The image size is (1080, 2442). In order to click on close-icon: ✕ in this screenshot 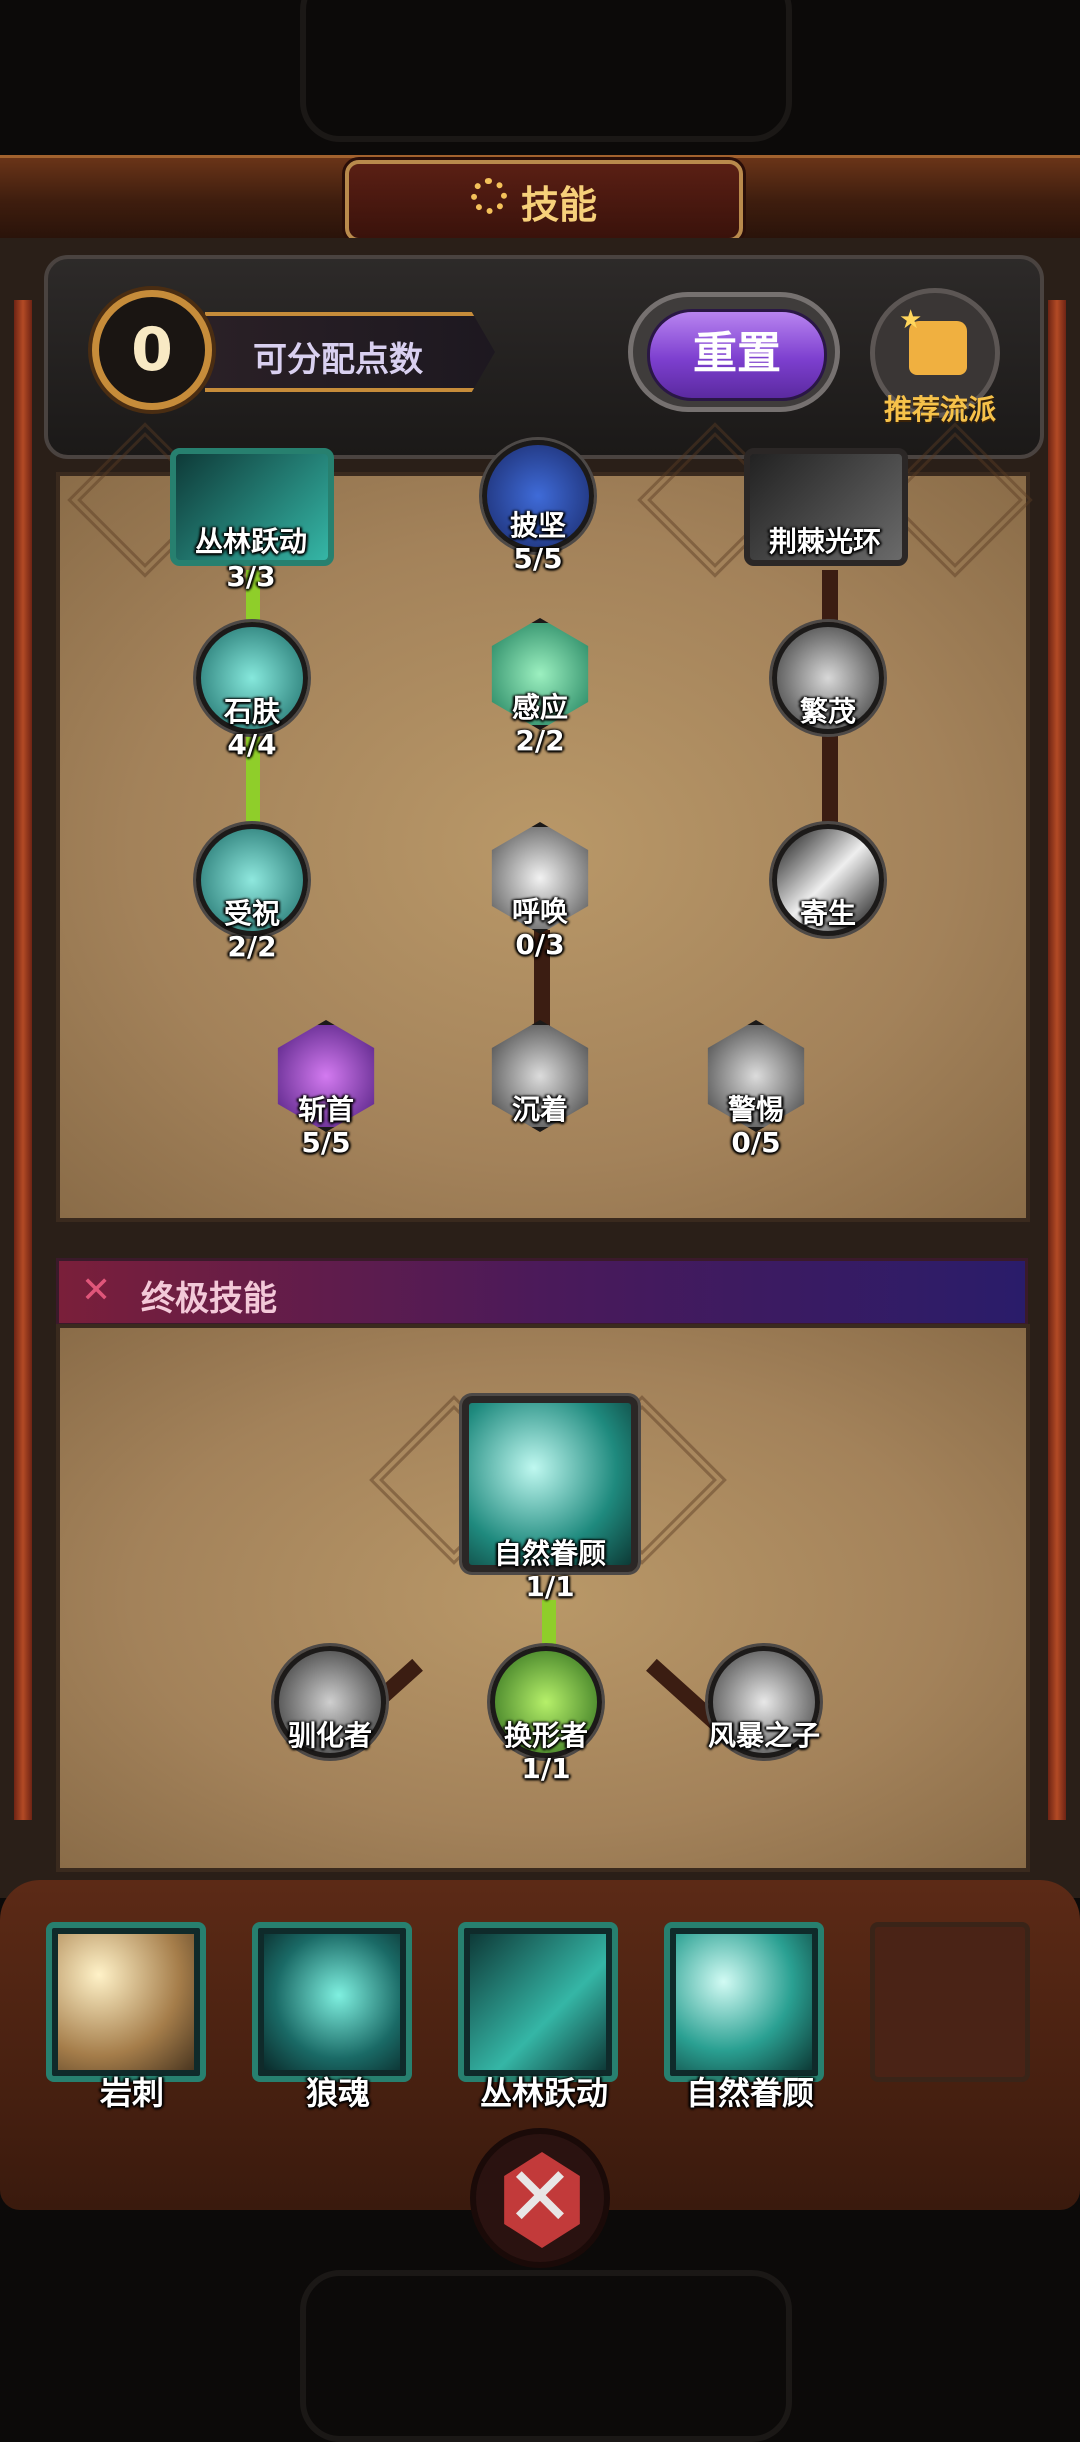, I will do `click(540, 2197)`.